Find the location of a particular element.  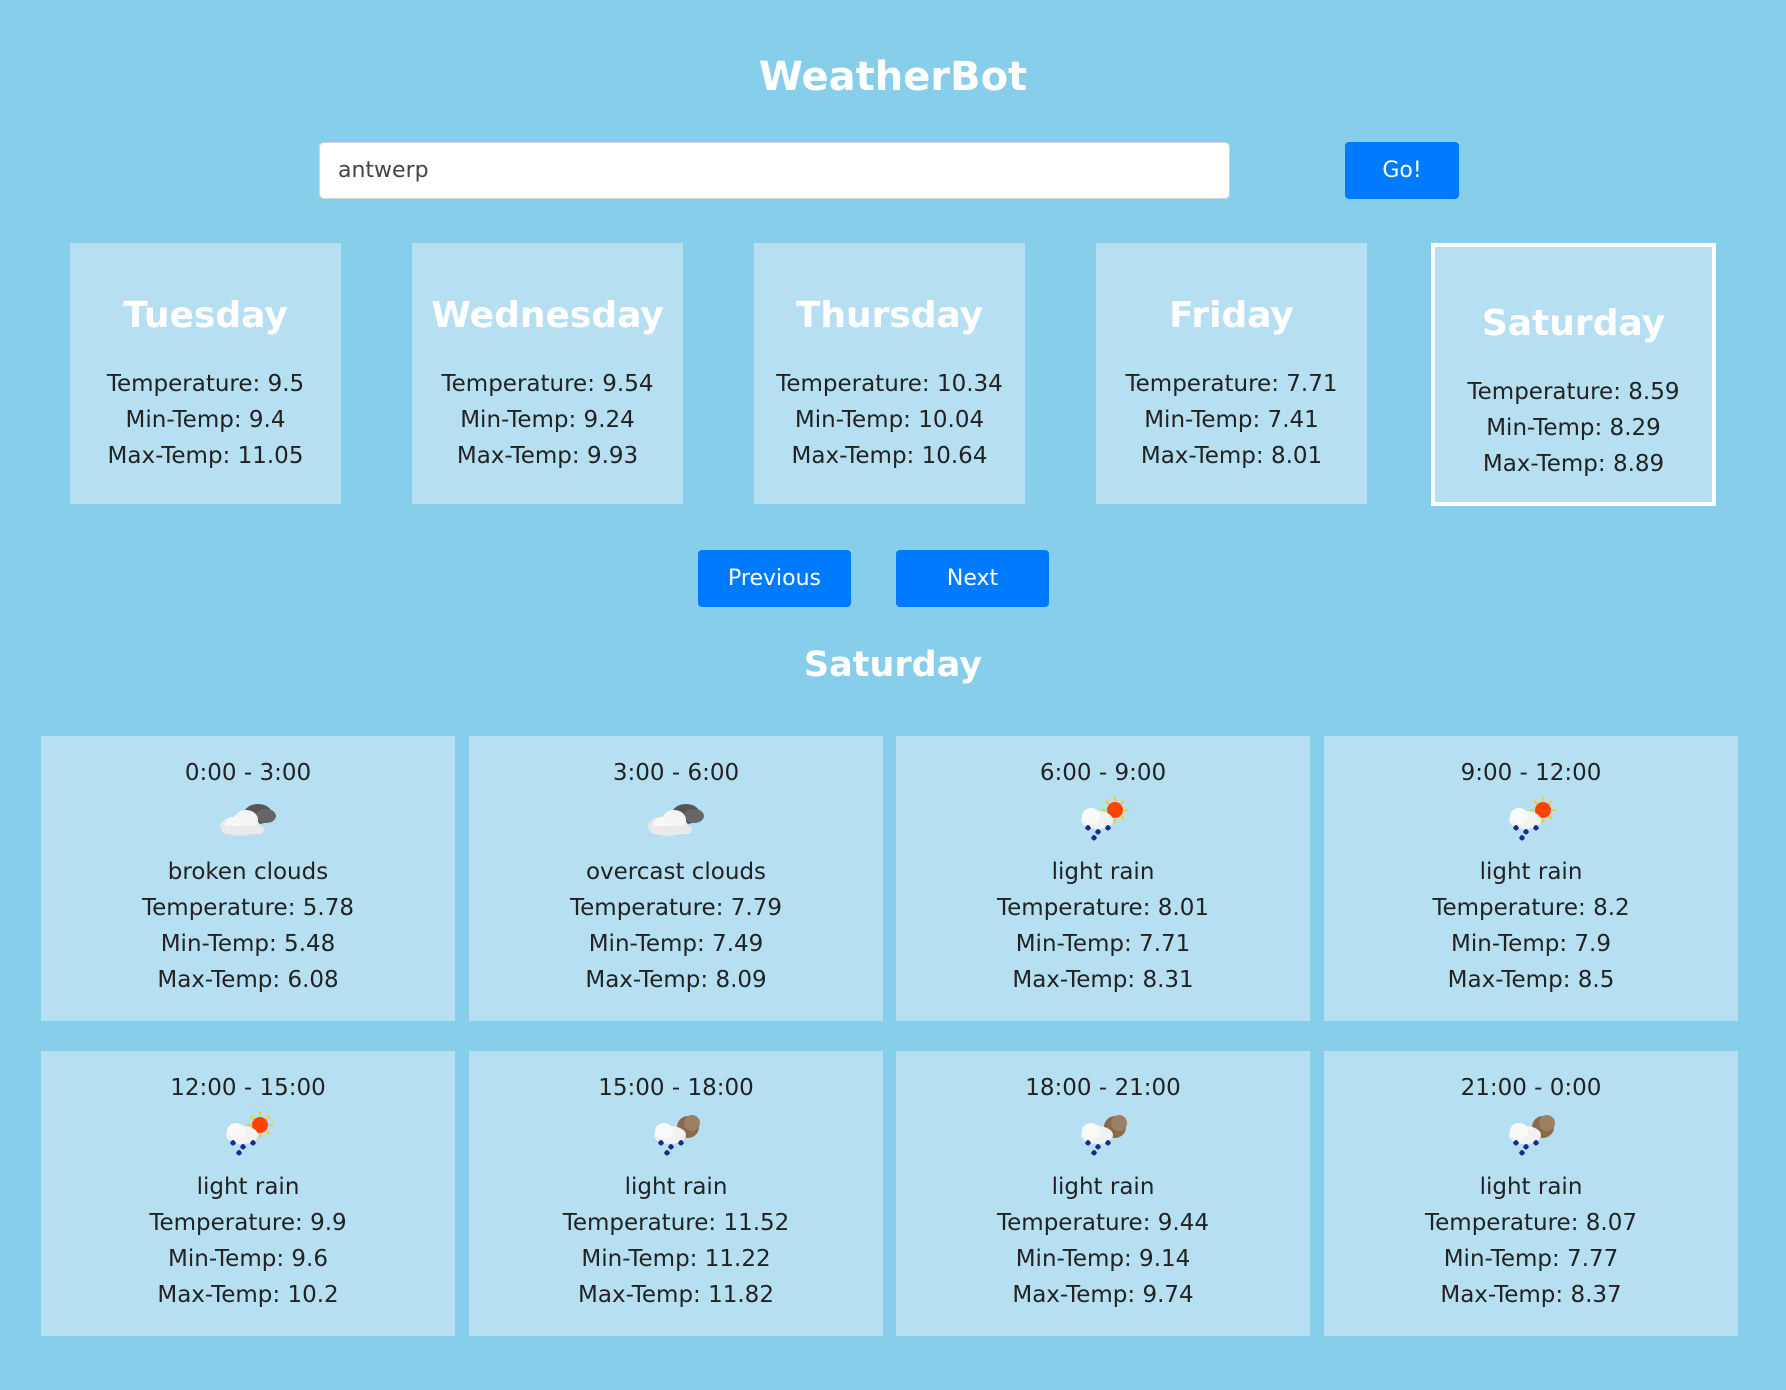

day-name: Wednesday is located at coordinates (547, 315).